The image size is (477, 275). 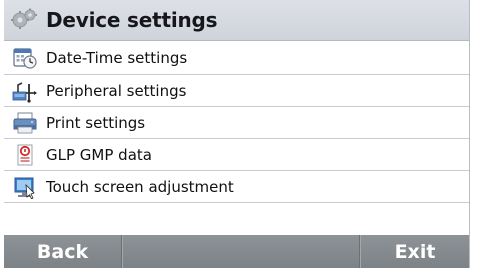 What do you see at coordinates (236, 91) in the screenshot?
I see `menu-item-peripheral: Peripheral settings` at bounding box center [236, 91].